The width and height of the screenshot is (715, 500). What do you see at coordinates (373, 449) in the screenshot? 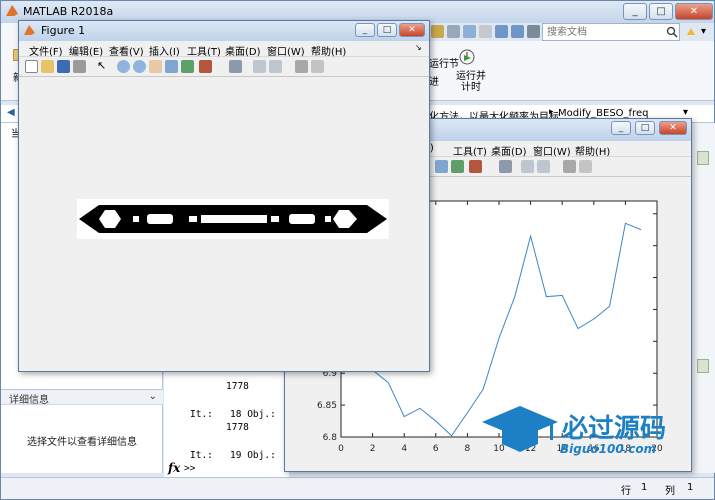
I see `x-tick-label: 2` at bounding box center [373, 449].